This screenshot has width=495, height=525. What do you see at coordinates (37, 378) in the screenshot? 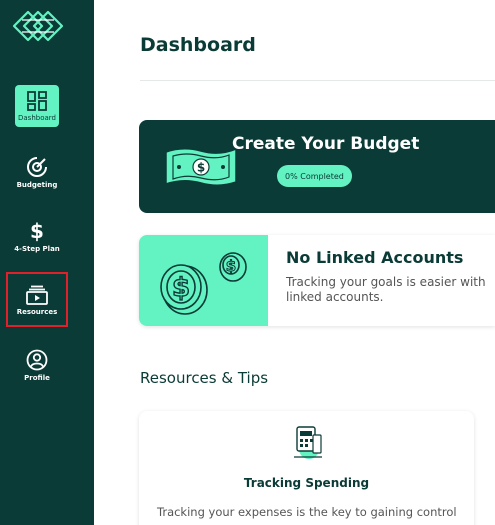
I see `sidebar-item-label: Profile` at bounding box center [37, 378].